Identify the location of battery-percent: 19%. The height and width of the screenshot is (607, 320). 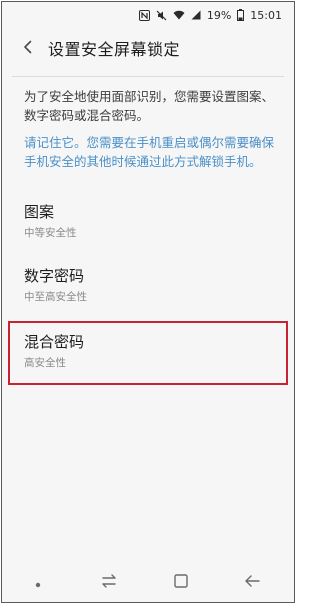
(219, 15).